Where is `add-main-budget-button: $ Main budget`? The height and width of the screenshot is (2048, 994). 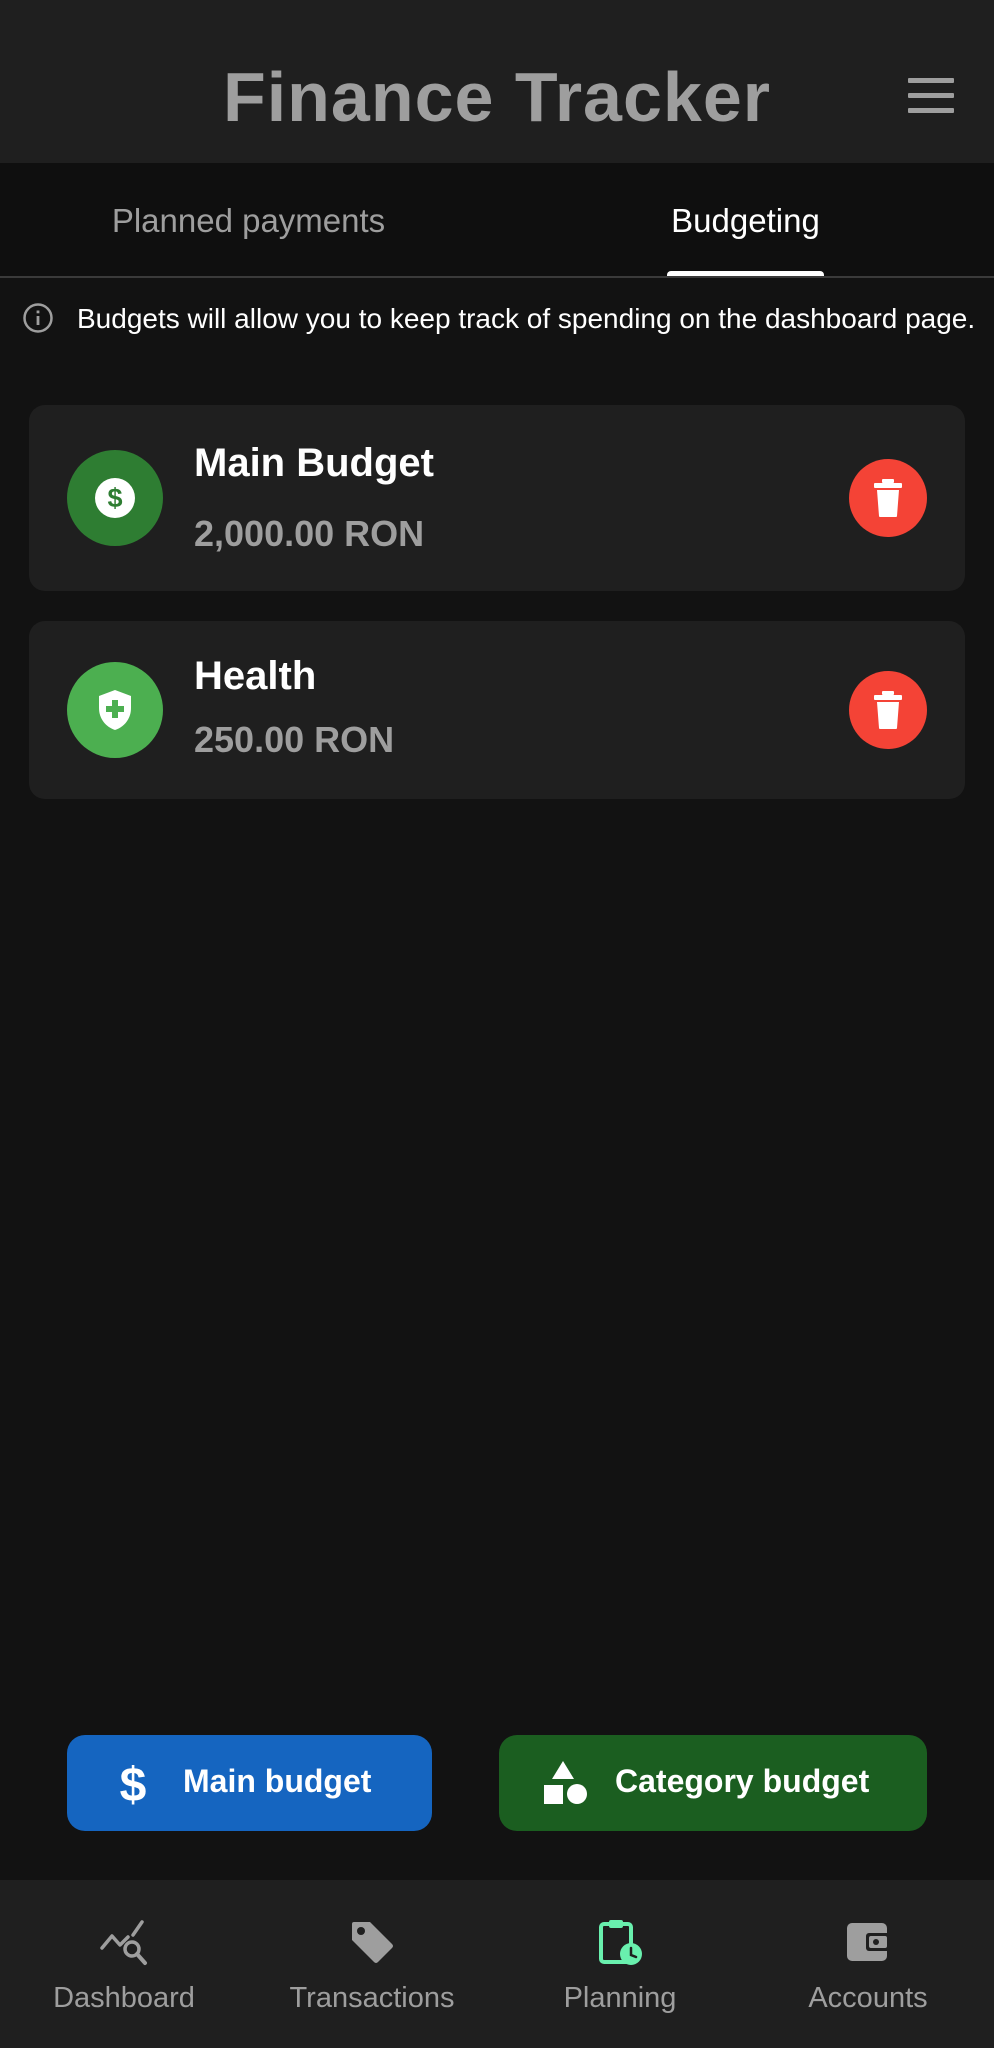
add-main-budget-button: $ Main budget is located at coordinates (249, 1783).